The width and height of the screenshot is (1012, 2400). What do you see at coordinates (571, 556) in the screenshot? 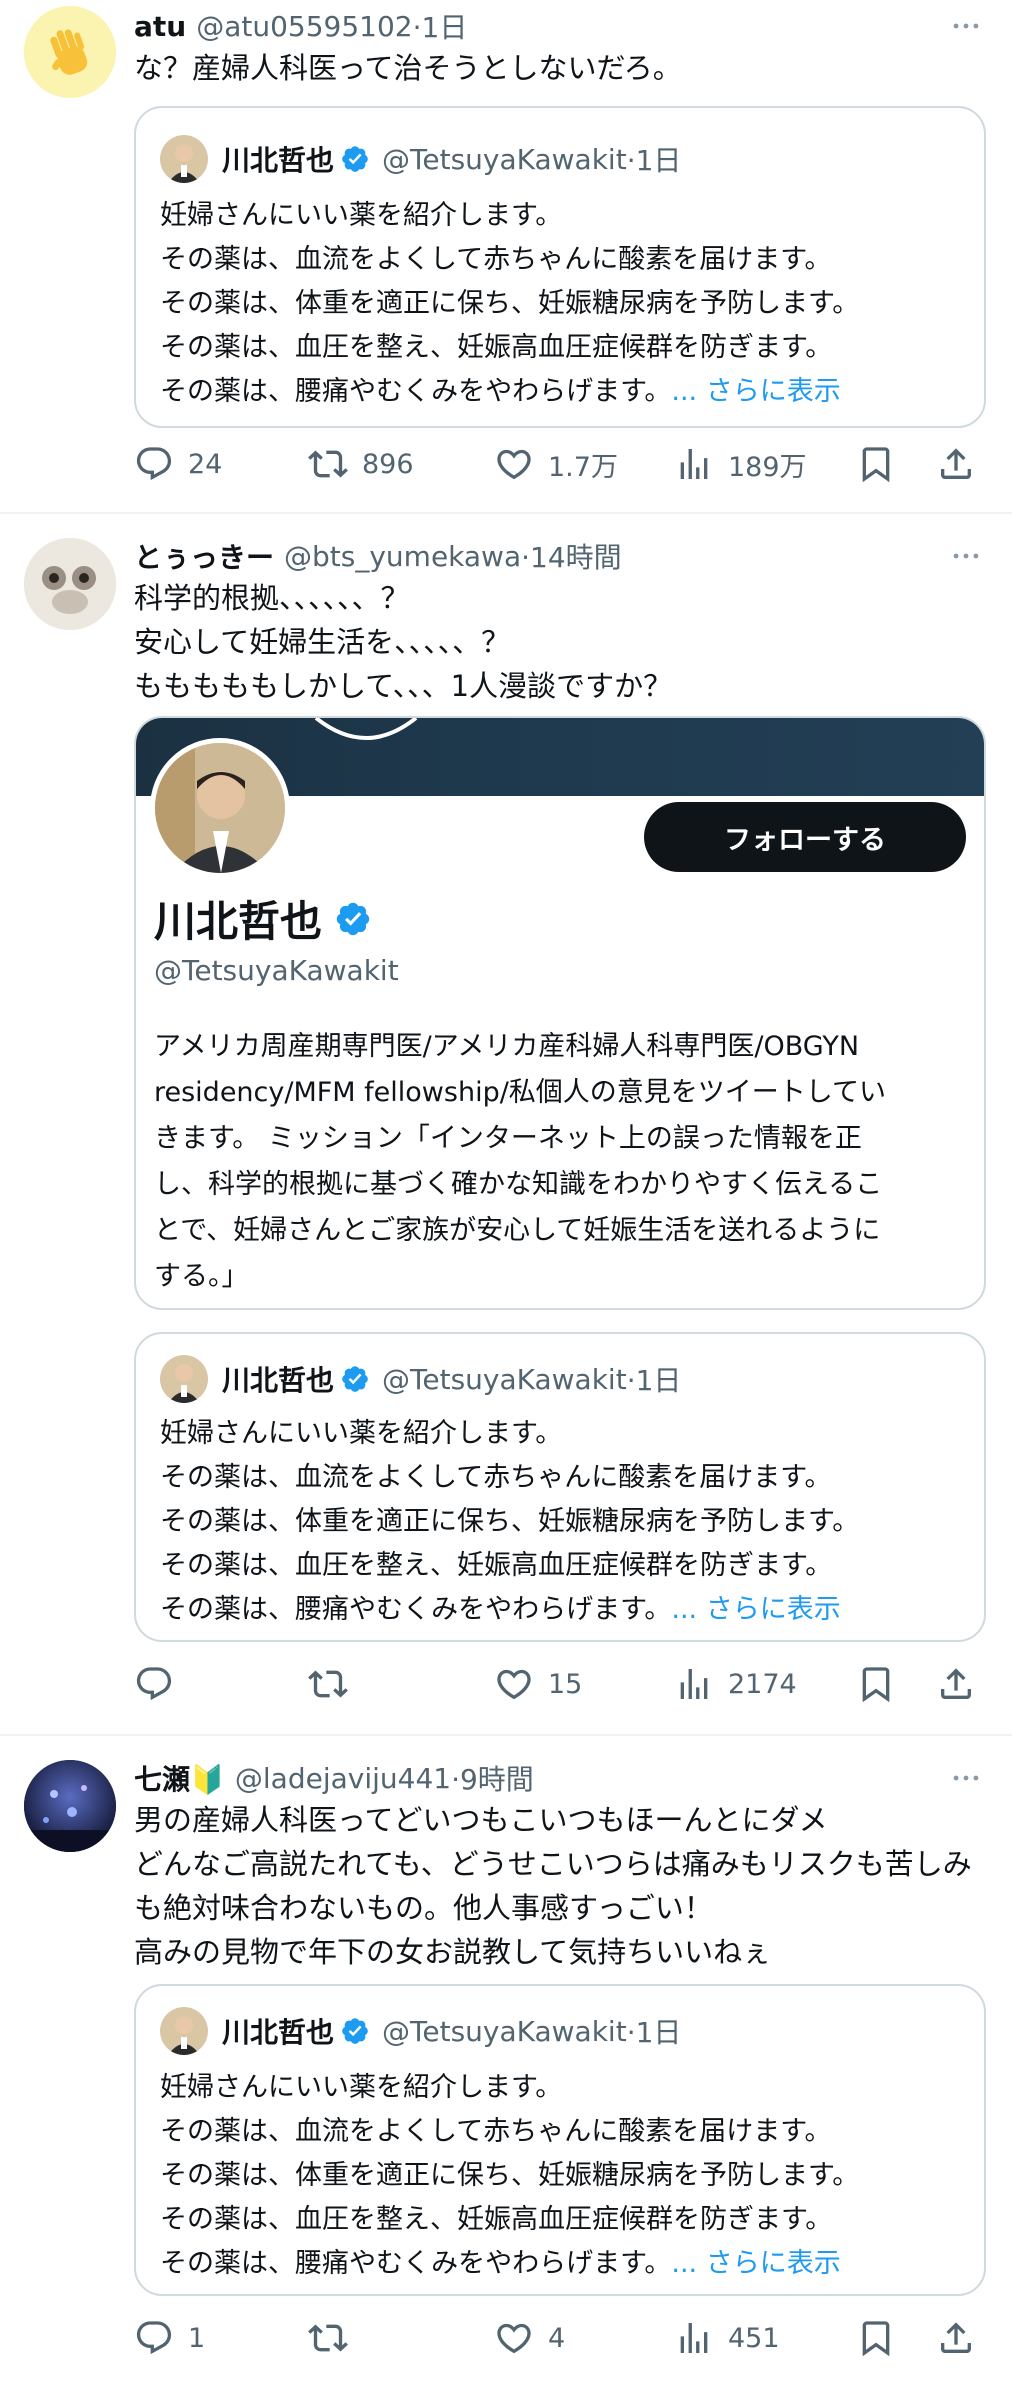
I see `tweet-time: ·14時間` at bounding box center [571, 556].